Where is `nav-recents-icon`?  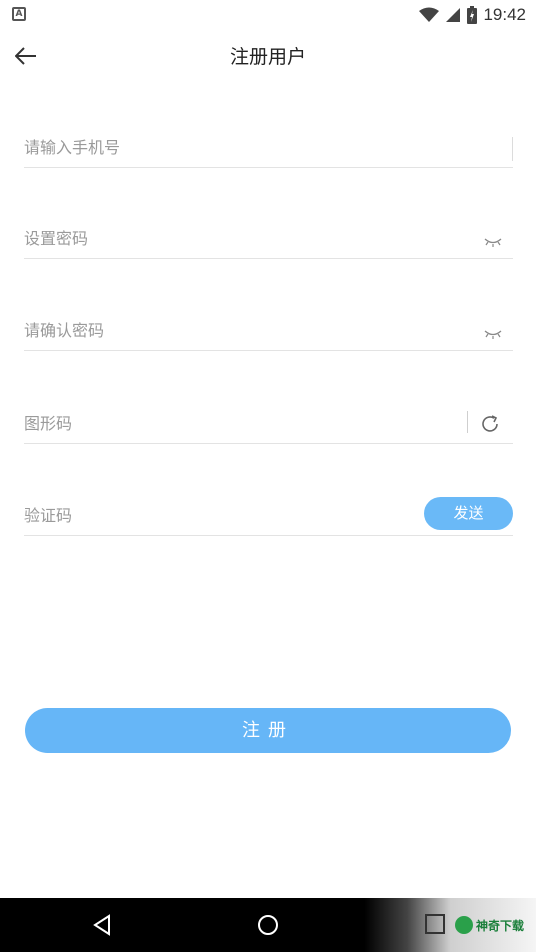 nav-recents-icon is located at coordinates (435, 924).